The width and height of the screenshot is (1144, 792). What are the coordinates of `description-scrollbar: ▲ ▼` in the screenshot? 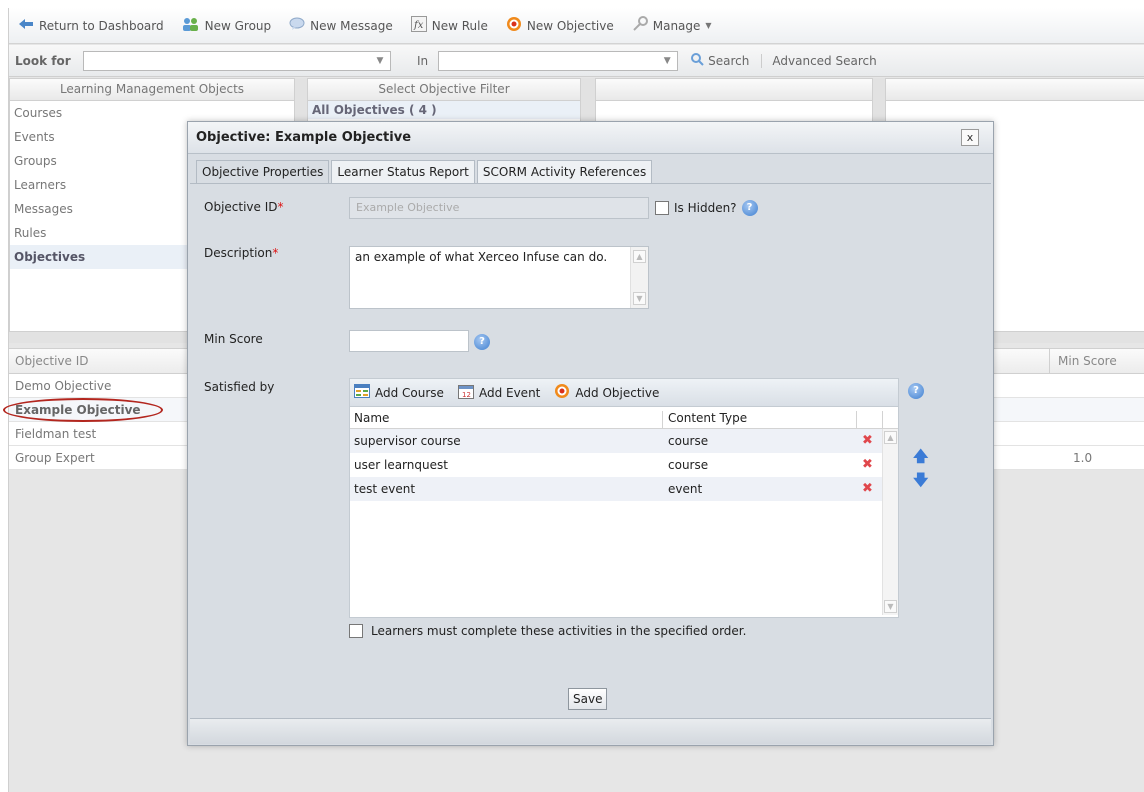 It's located at (639, 277).